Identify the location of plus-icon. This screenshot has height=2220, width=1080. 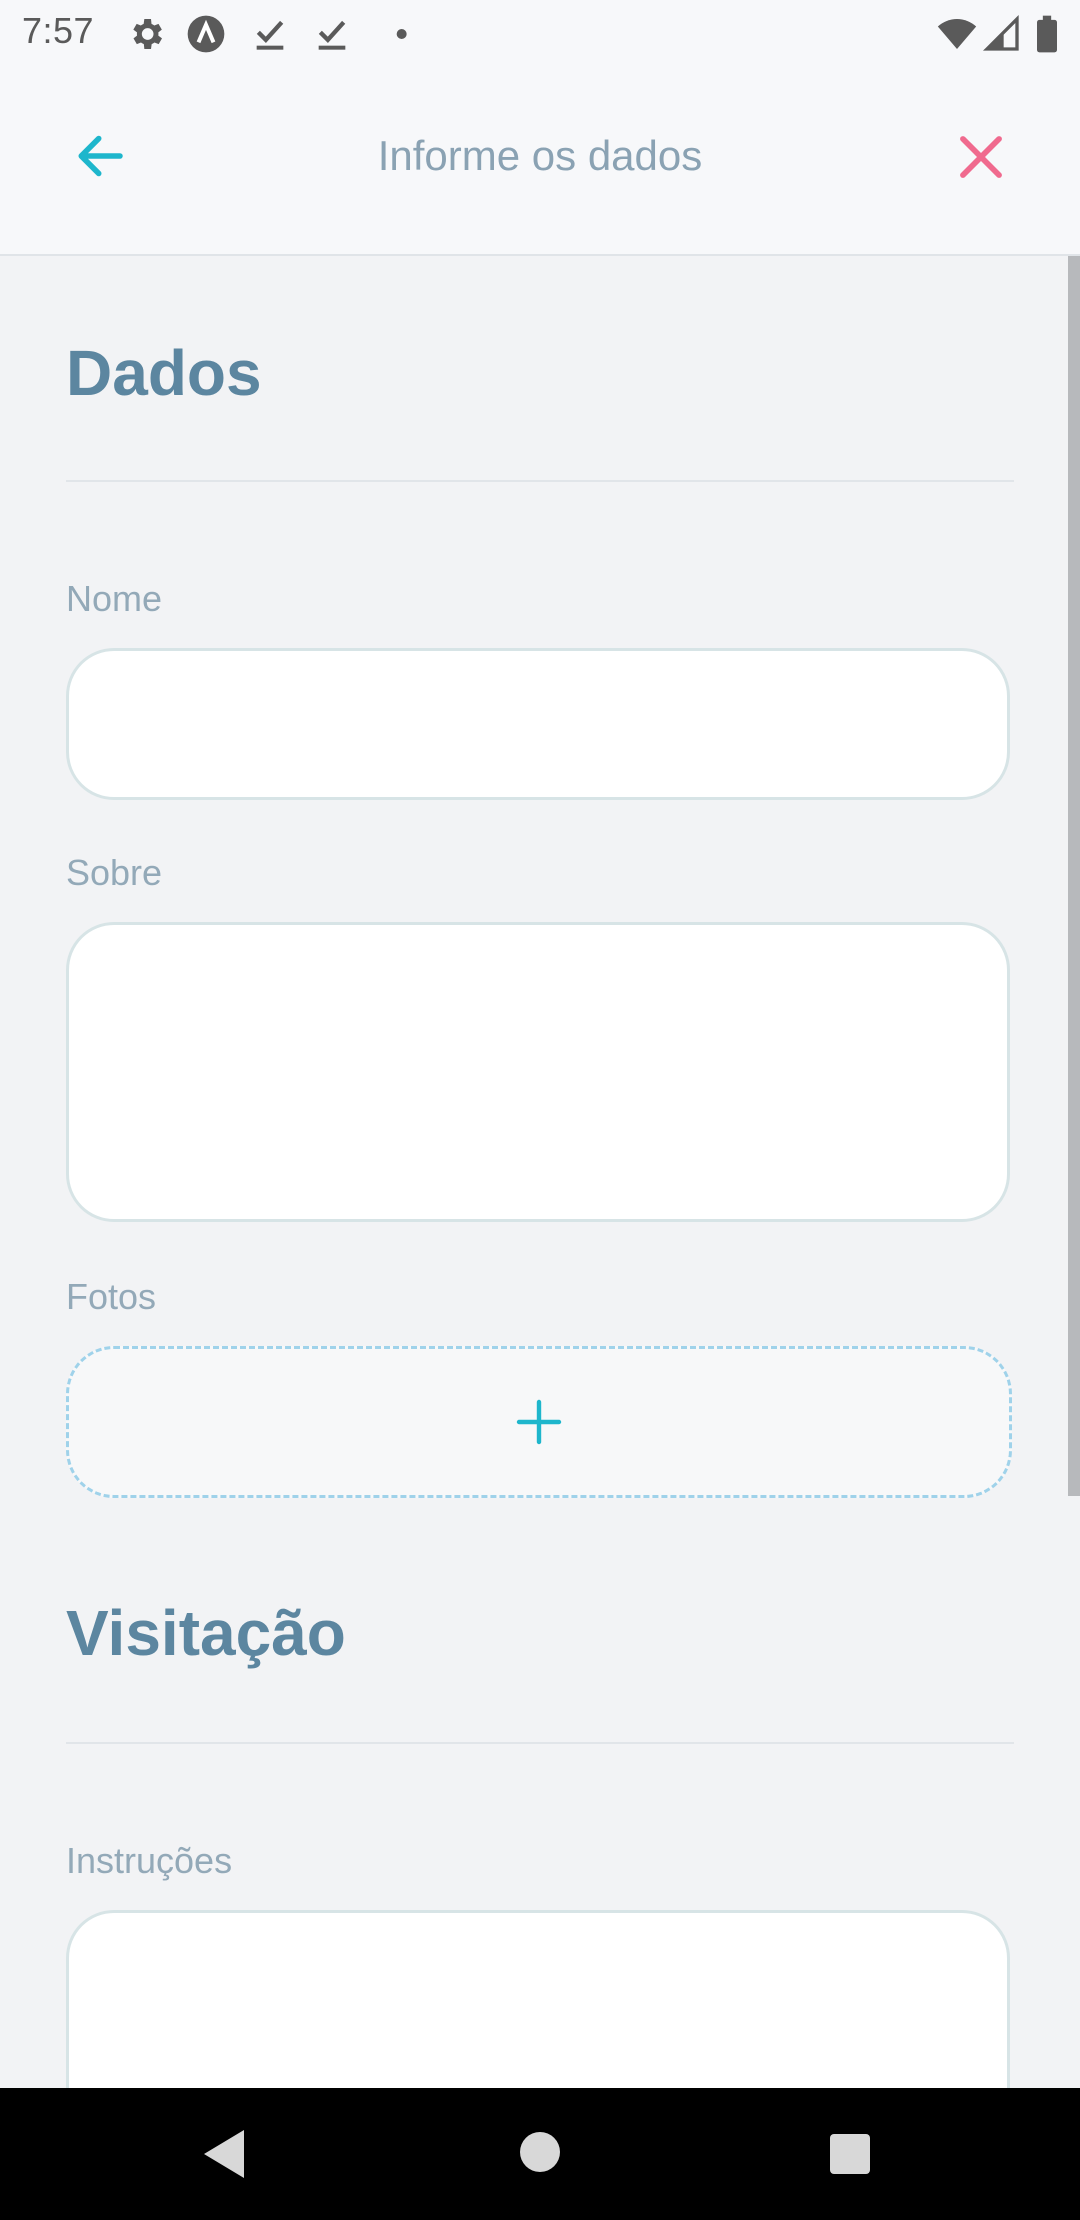
(539, 1422).